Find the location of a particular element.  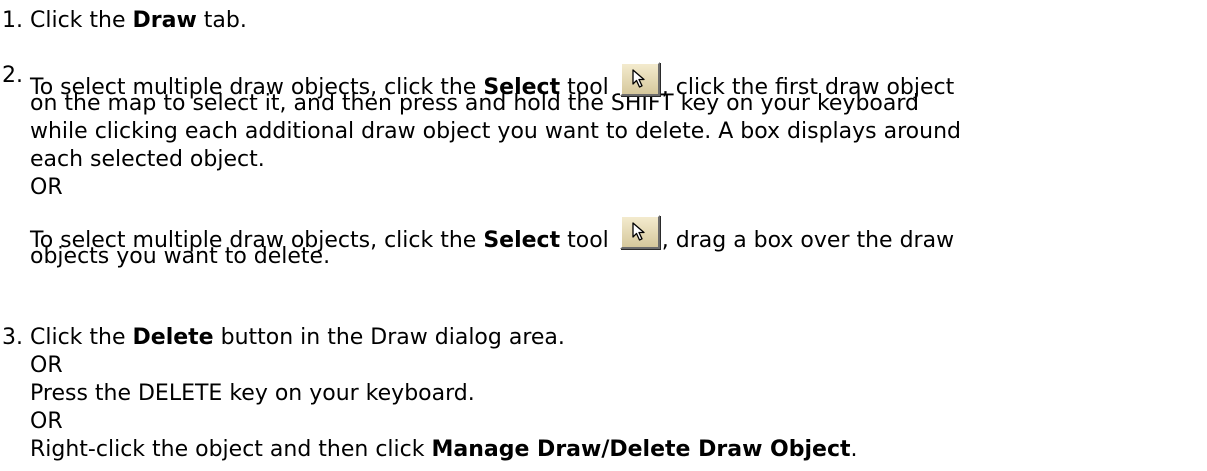

step-number: 3. is located at coordinates (12, 337).